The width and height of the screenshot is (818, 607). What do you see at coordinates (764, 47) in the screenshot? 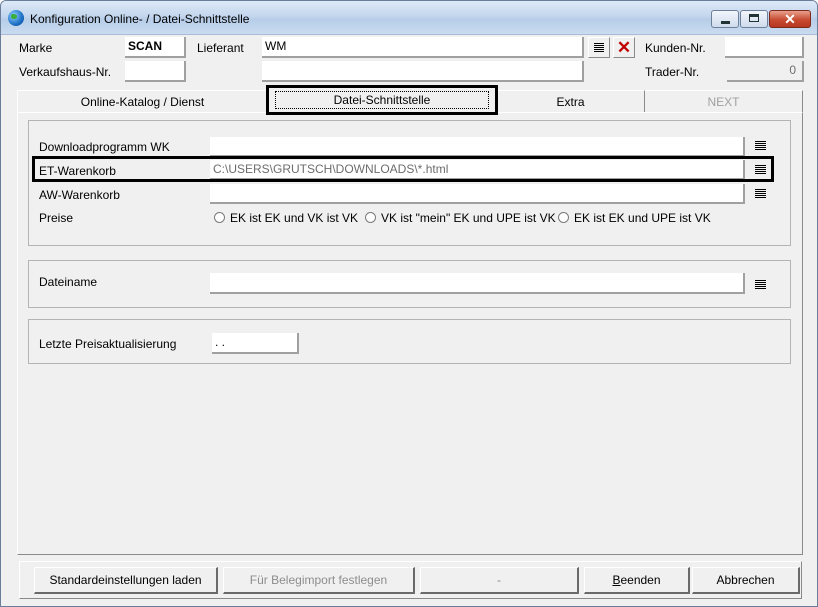
I see `kunden-field` at bounding box center [764, 47].